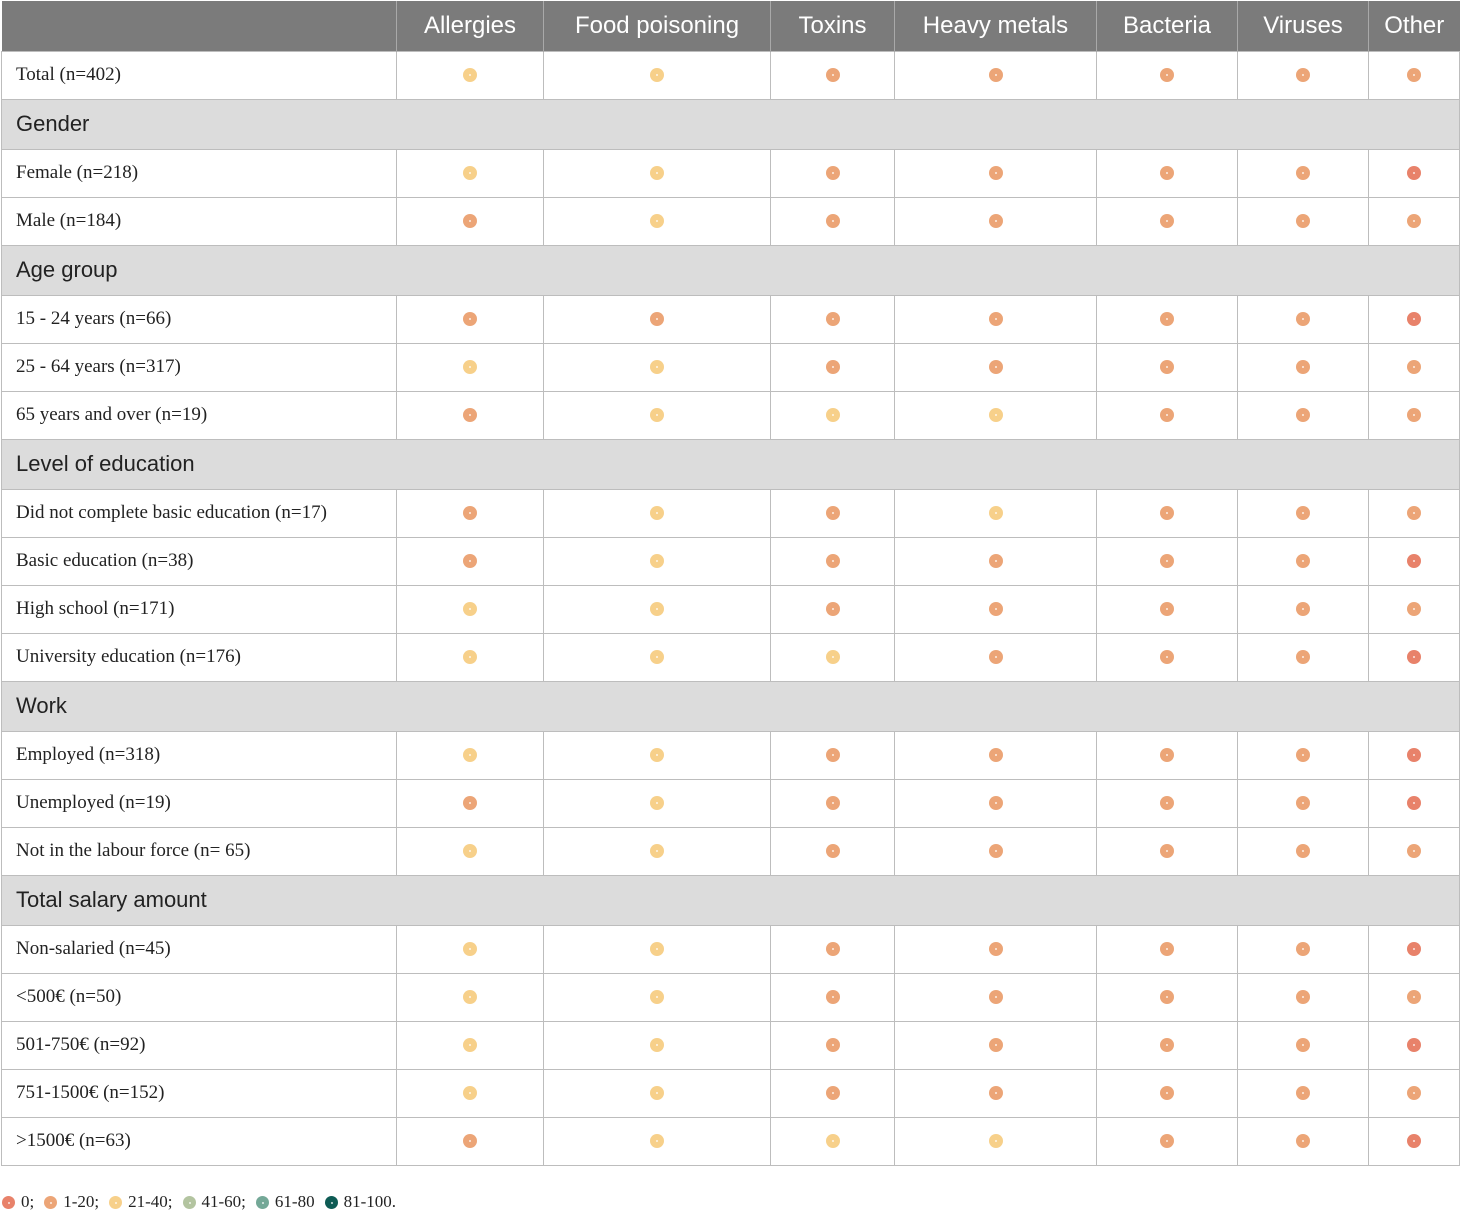  I want to click on table-row: 25 - 64 years (n=317), so click(730, 367).